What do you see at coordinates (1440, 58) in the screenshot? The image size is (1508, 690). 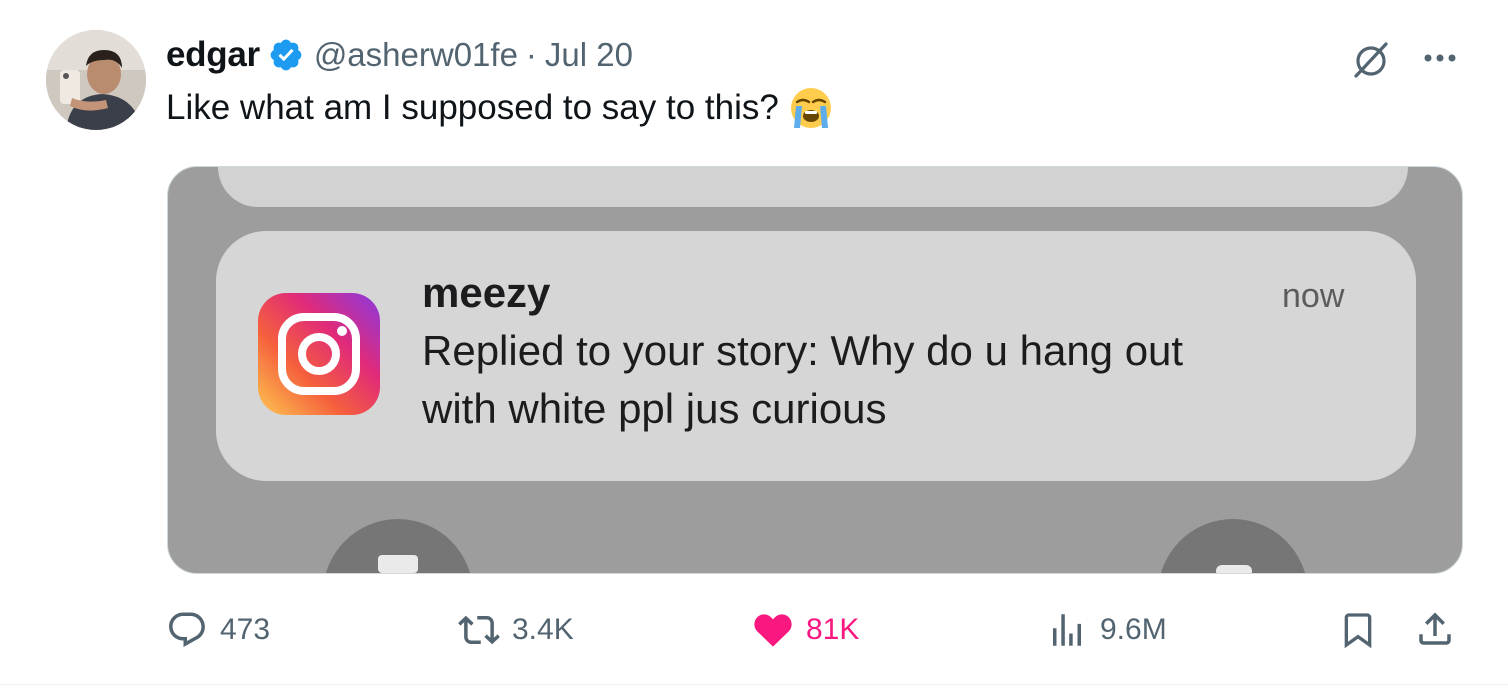 I see `more-options-icon` at bounding box center [1440, 58].